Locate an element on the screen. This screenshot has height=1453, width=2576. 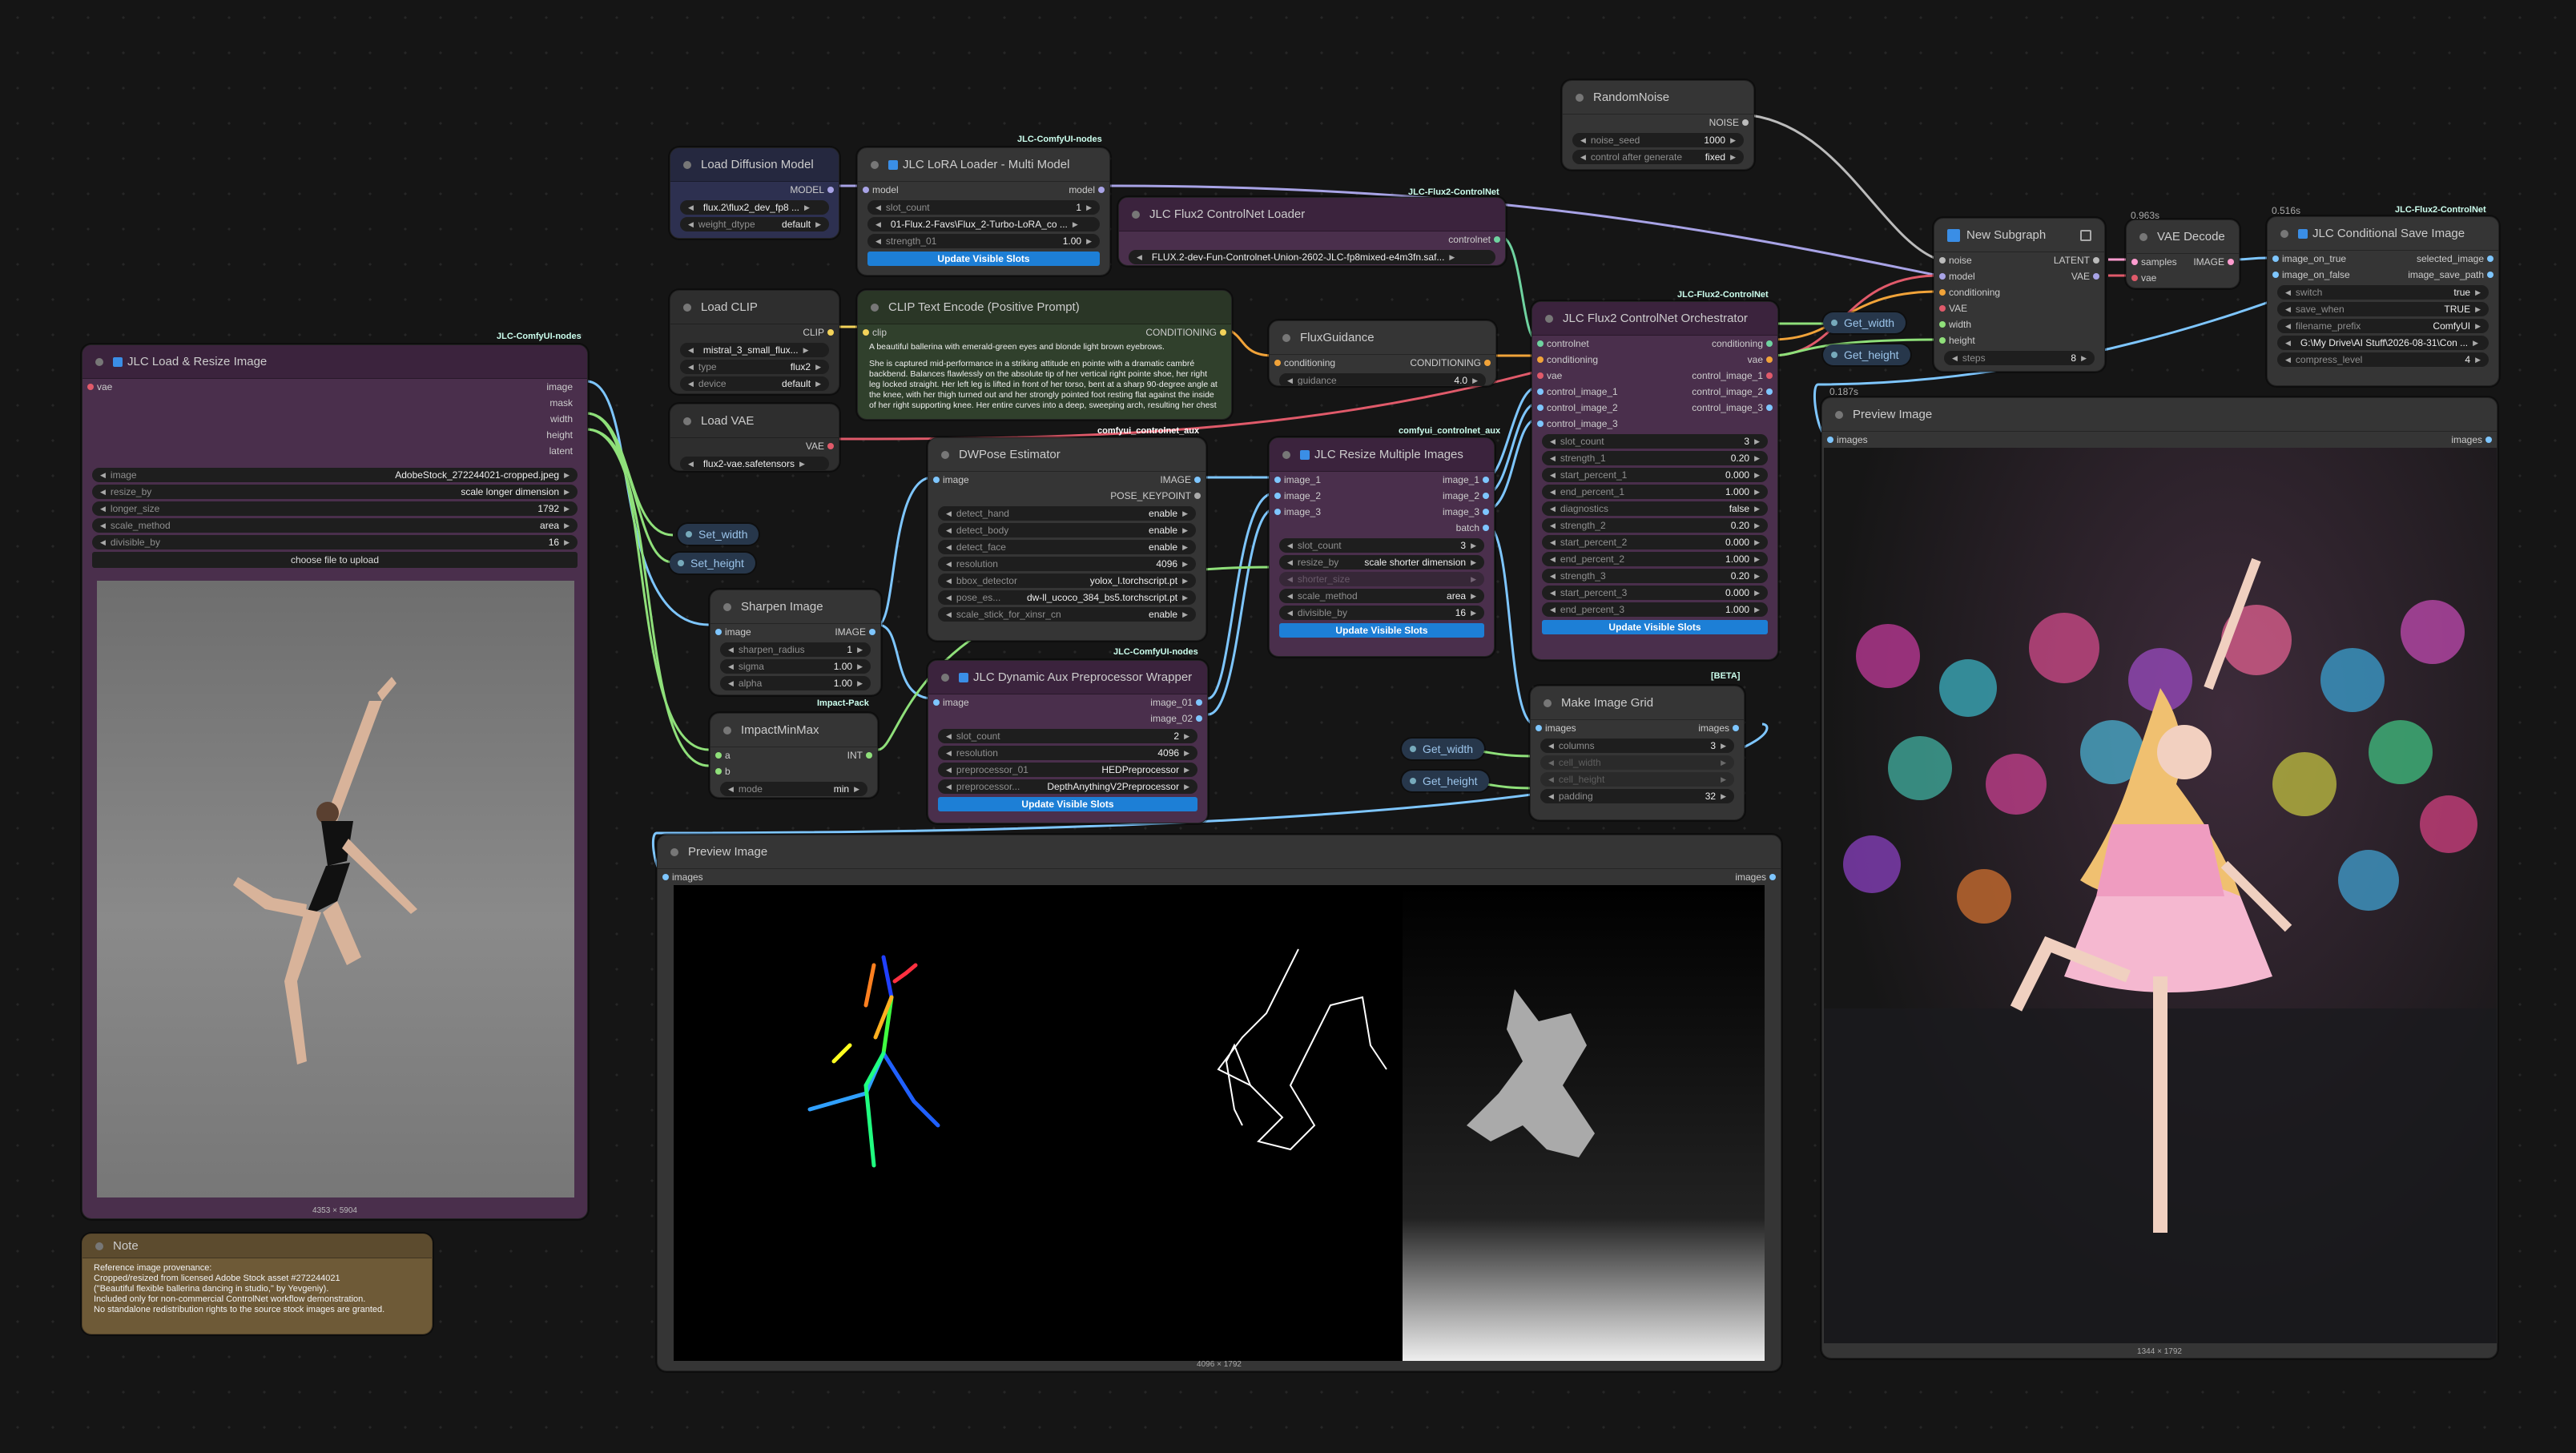
input-b: b is located at coordinates (728, 771).